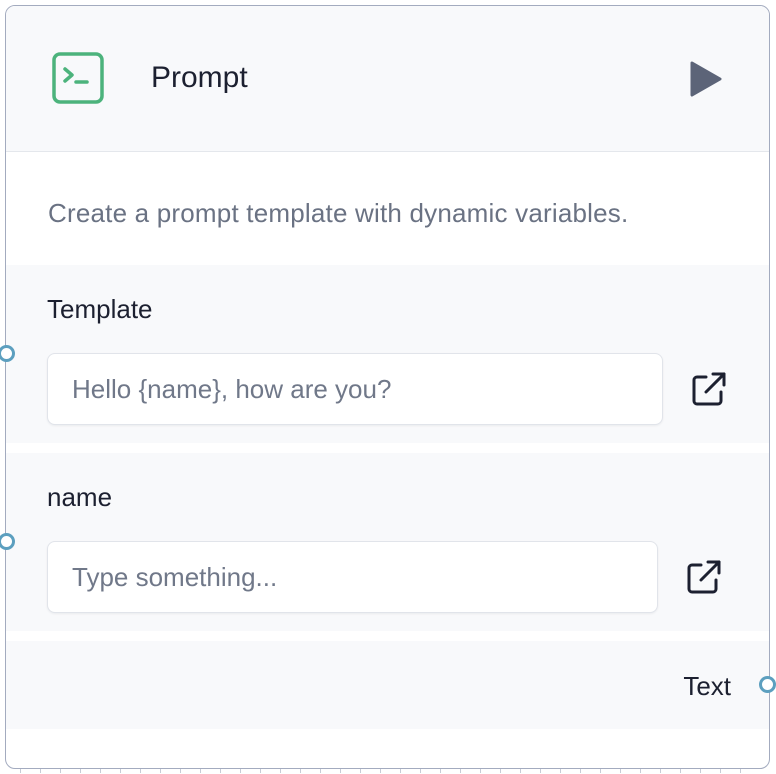 Image resolution: width=776 pixels, height=774 pixels. I want to click on terminal-icon, so click(78, 78).